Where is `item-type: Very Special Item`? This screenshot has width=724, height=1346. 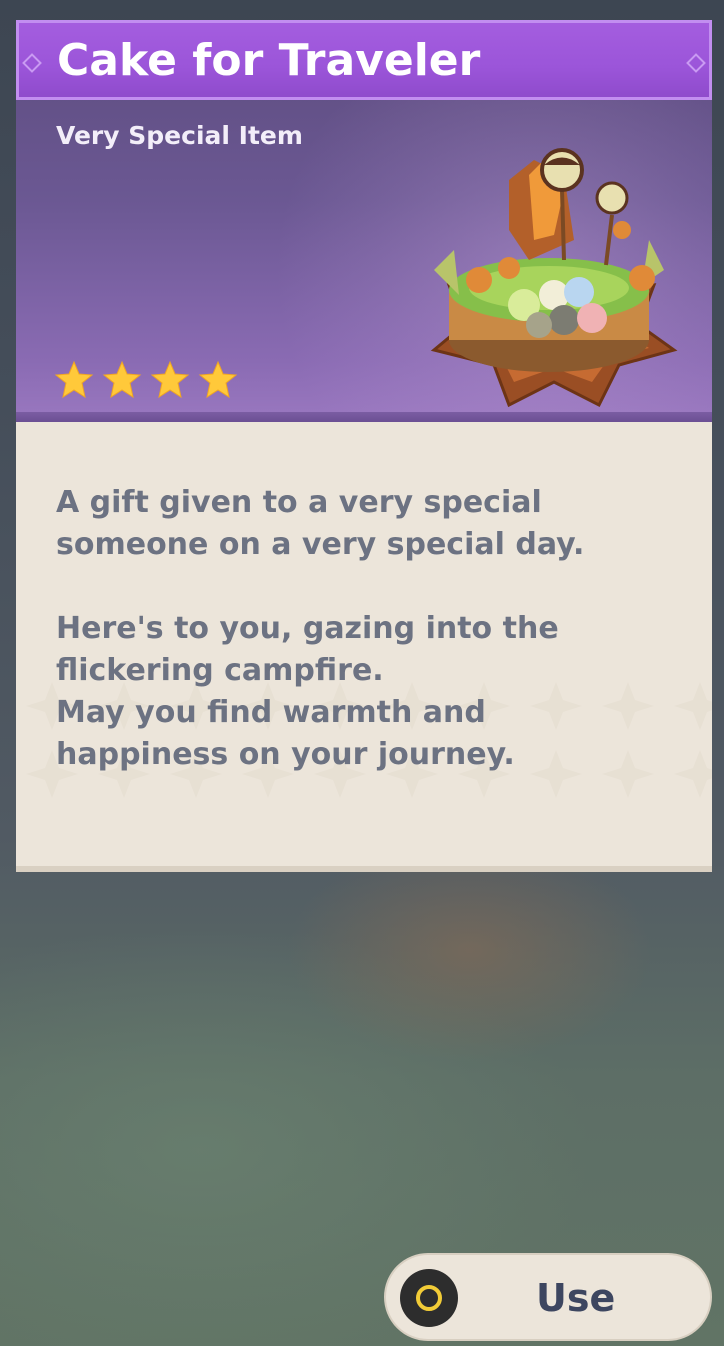
item-type: Very Special Item is located at coordinates (179, 135).